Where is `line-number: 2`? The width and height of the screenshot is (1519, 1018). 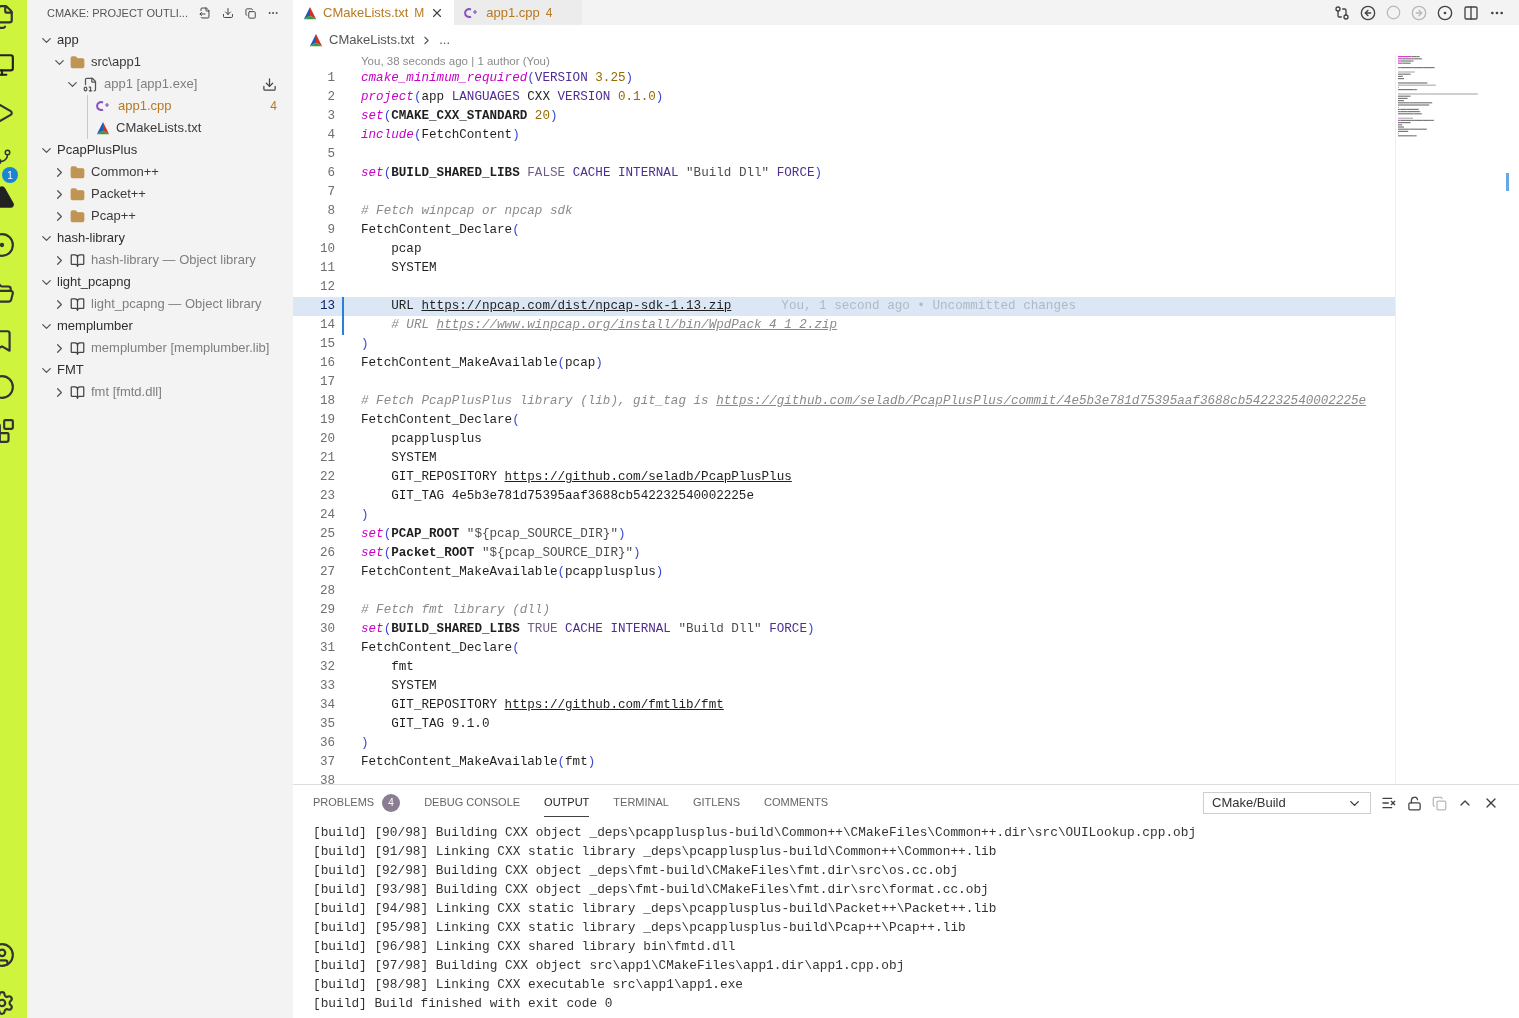
line-number: 2 is located at coordinates (330, 98).